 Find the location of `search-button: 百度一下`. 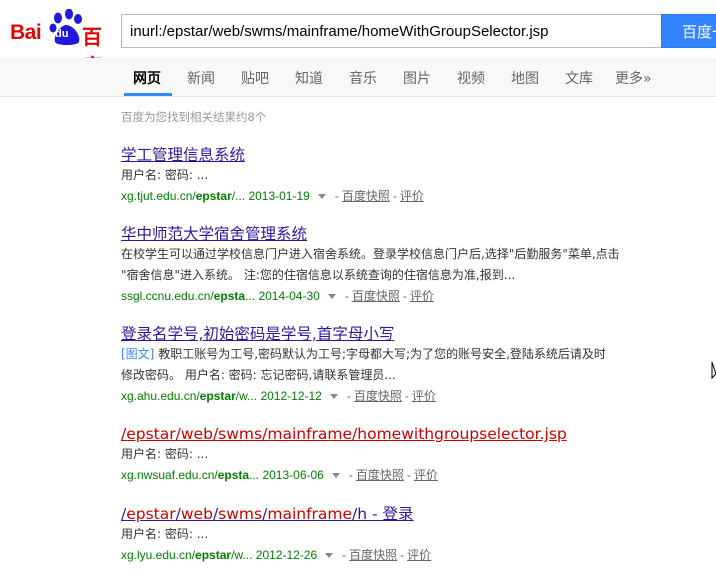

search-button: 百度一下 is located at coordinates (688, 31).